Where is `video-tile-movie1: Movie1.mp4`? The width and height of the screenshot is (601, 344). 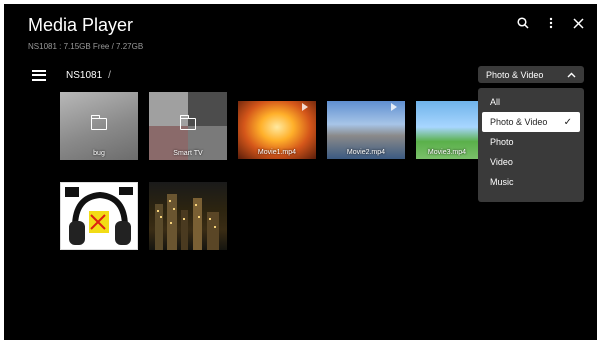 video-tile-movie1: Movie1.mp4 is located at coordinates (277, 130).